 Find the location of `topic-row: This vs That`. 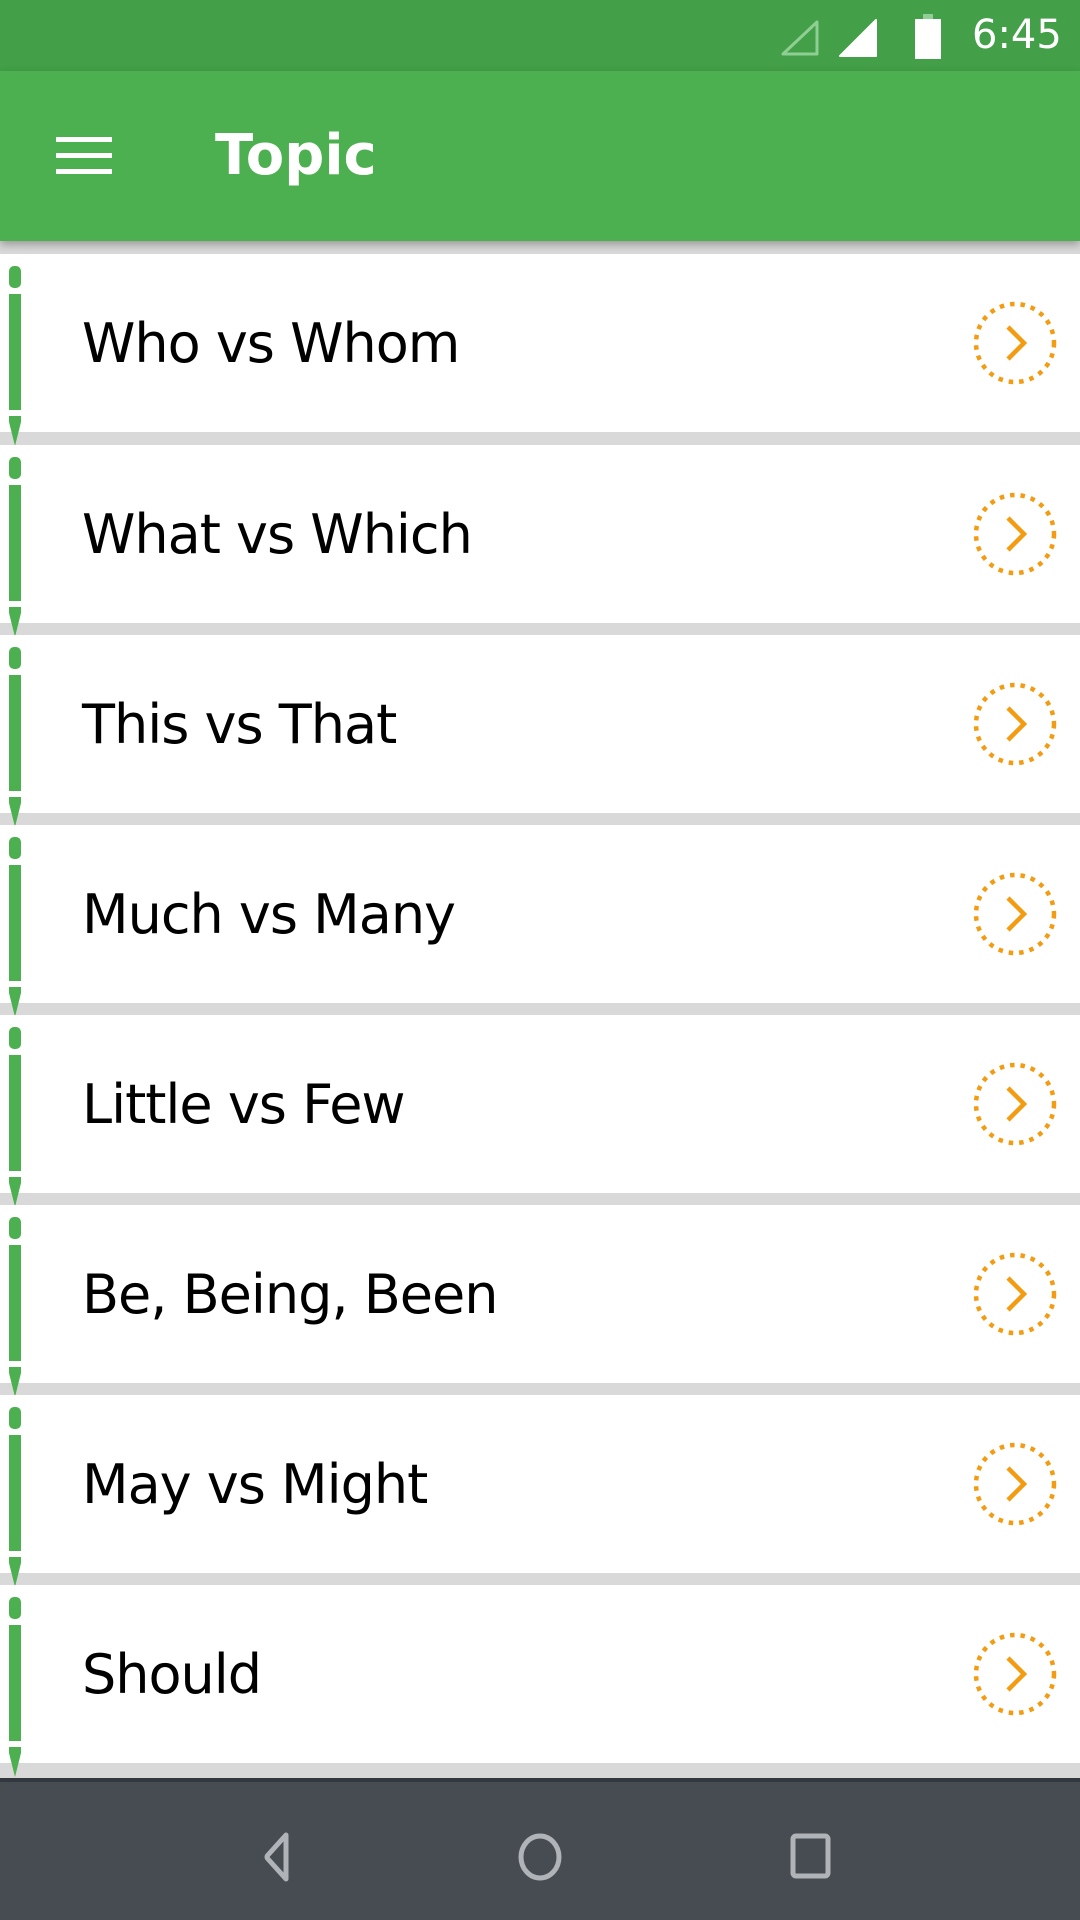

topic-row: This vs That is located at coordinates (540, 731).